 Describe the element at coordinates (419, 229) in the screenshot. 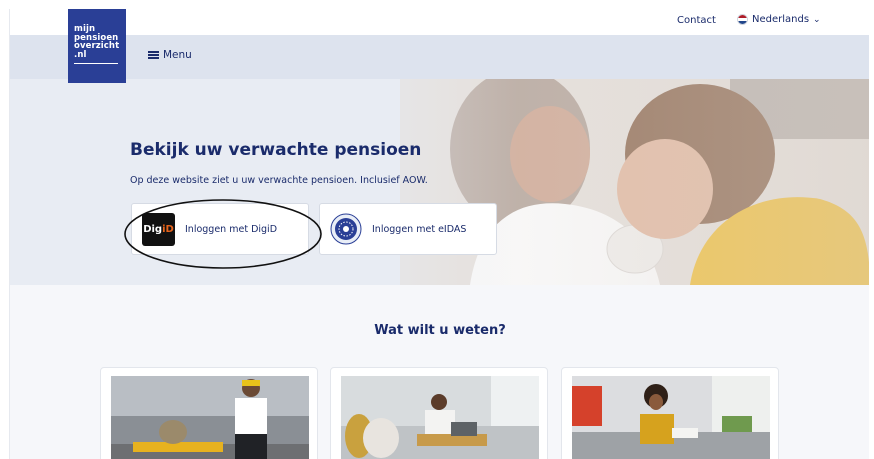

I see `login-eidas-label: Inloggen met eIDAS` at that location.